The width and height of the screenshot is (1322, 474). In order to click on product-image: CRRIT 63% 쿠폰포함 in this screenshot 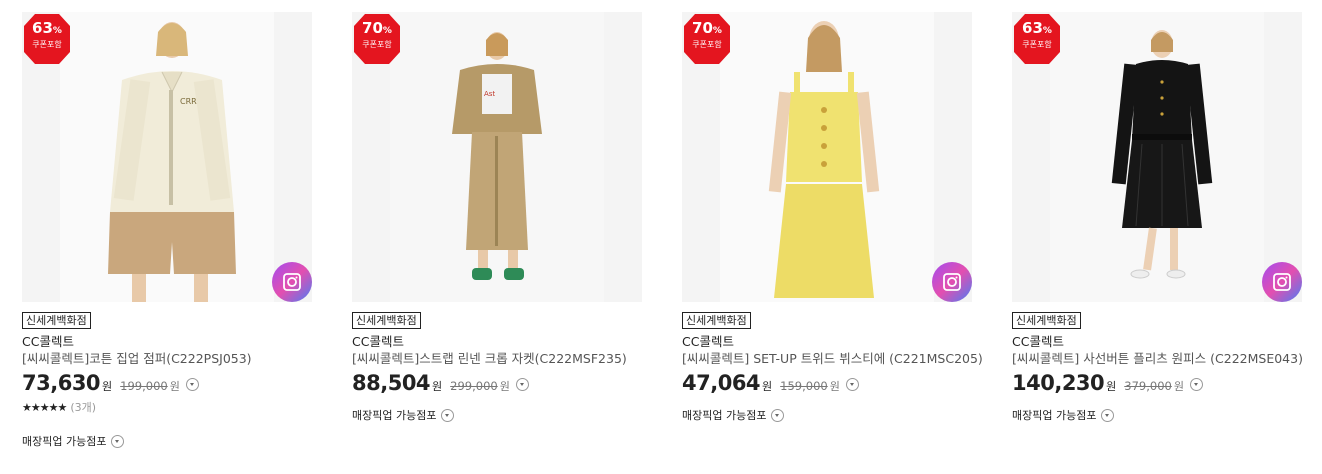, I will do `click(167, 157)`.